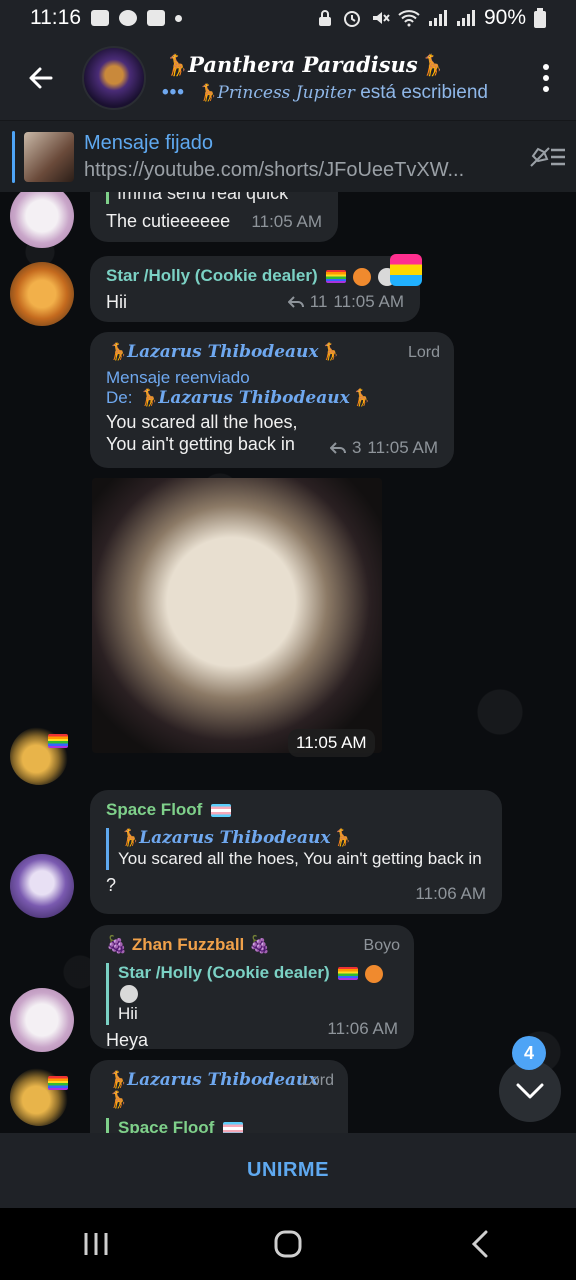 This screenshot has height=1280, width=576. I want to click on pinned-title: Mensaje fijado, so click(148, 142).